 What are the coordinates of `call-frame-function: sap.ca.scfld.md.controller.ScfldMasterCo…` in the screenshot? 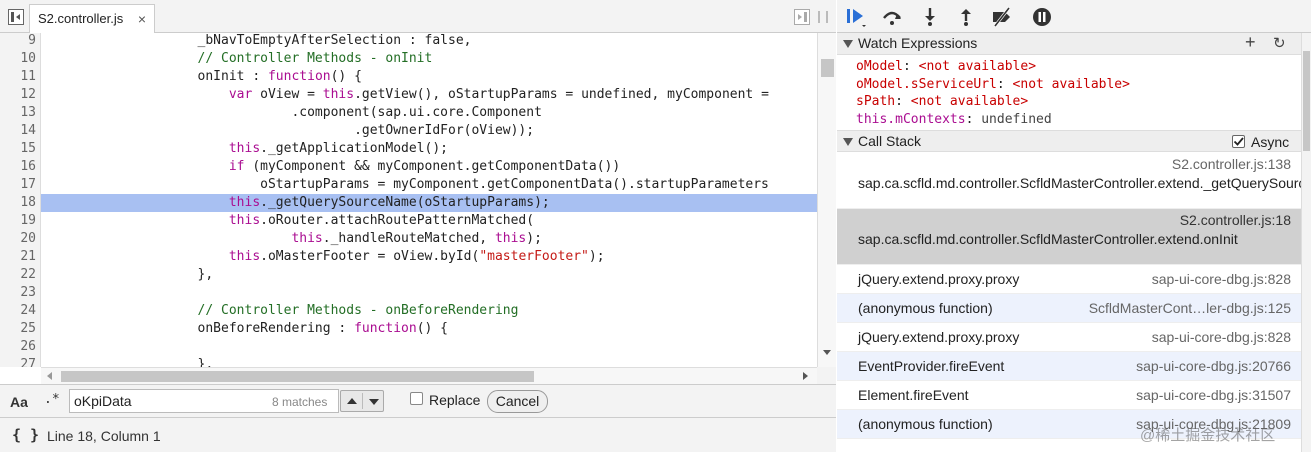 It's located at (1048, 239).